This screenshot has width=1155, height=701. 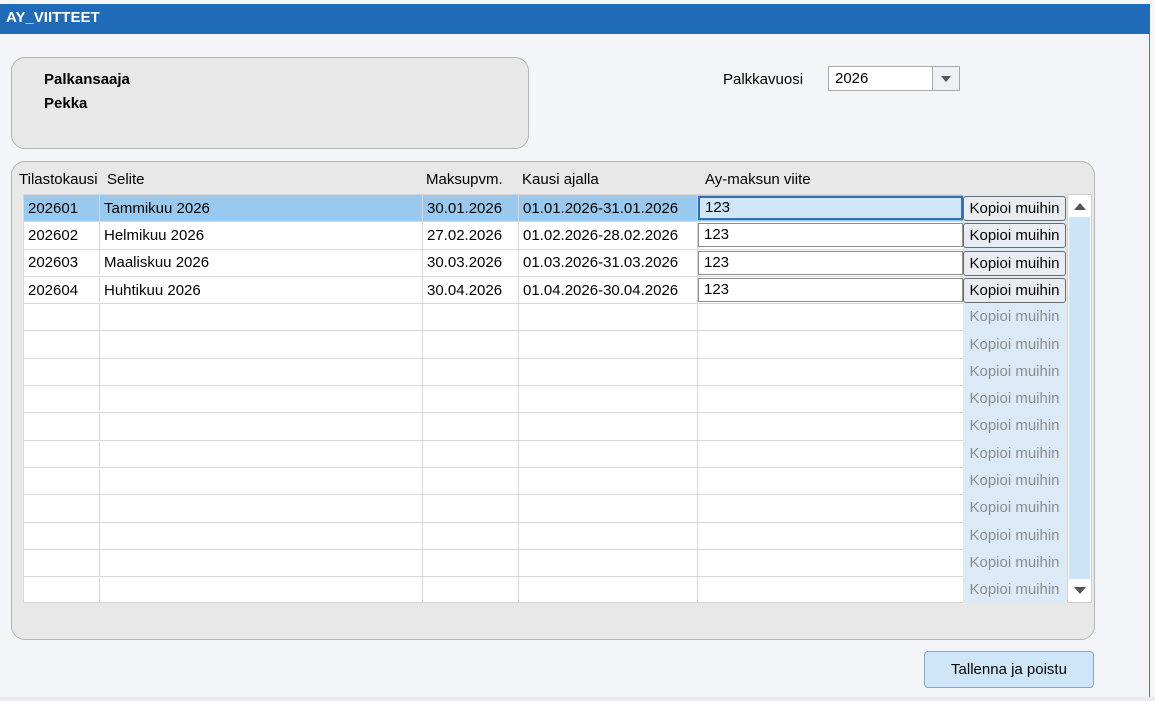 I want to click on cell-maksupvm: 27.02.2026, so click(x=470, y=235).